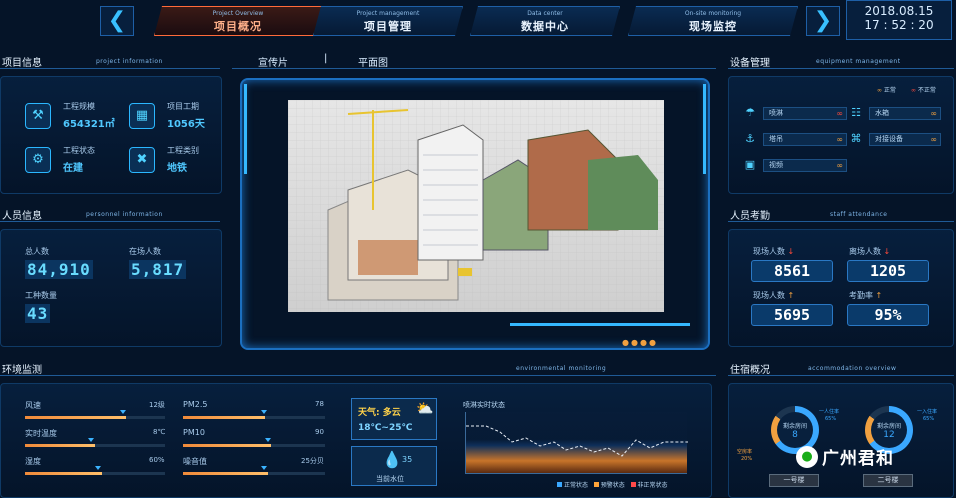 The height and width of the screenshot is (498, 956). I want to click on ring-center-label: 剩余房间, so click(794, 426).